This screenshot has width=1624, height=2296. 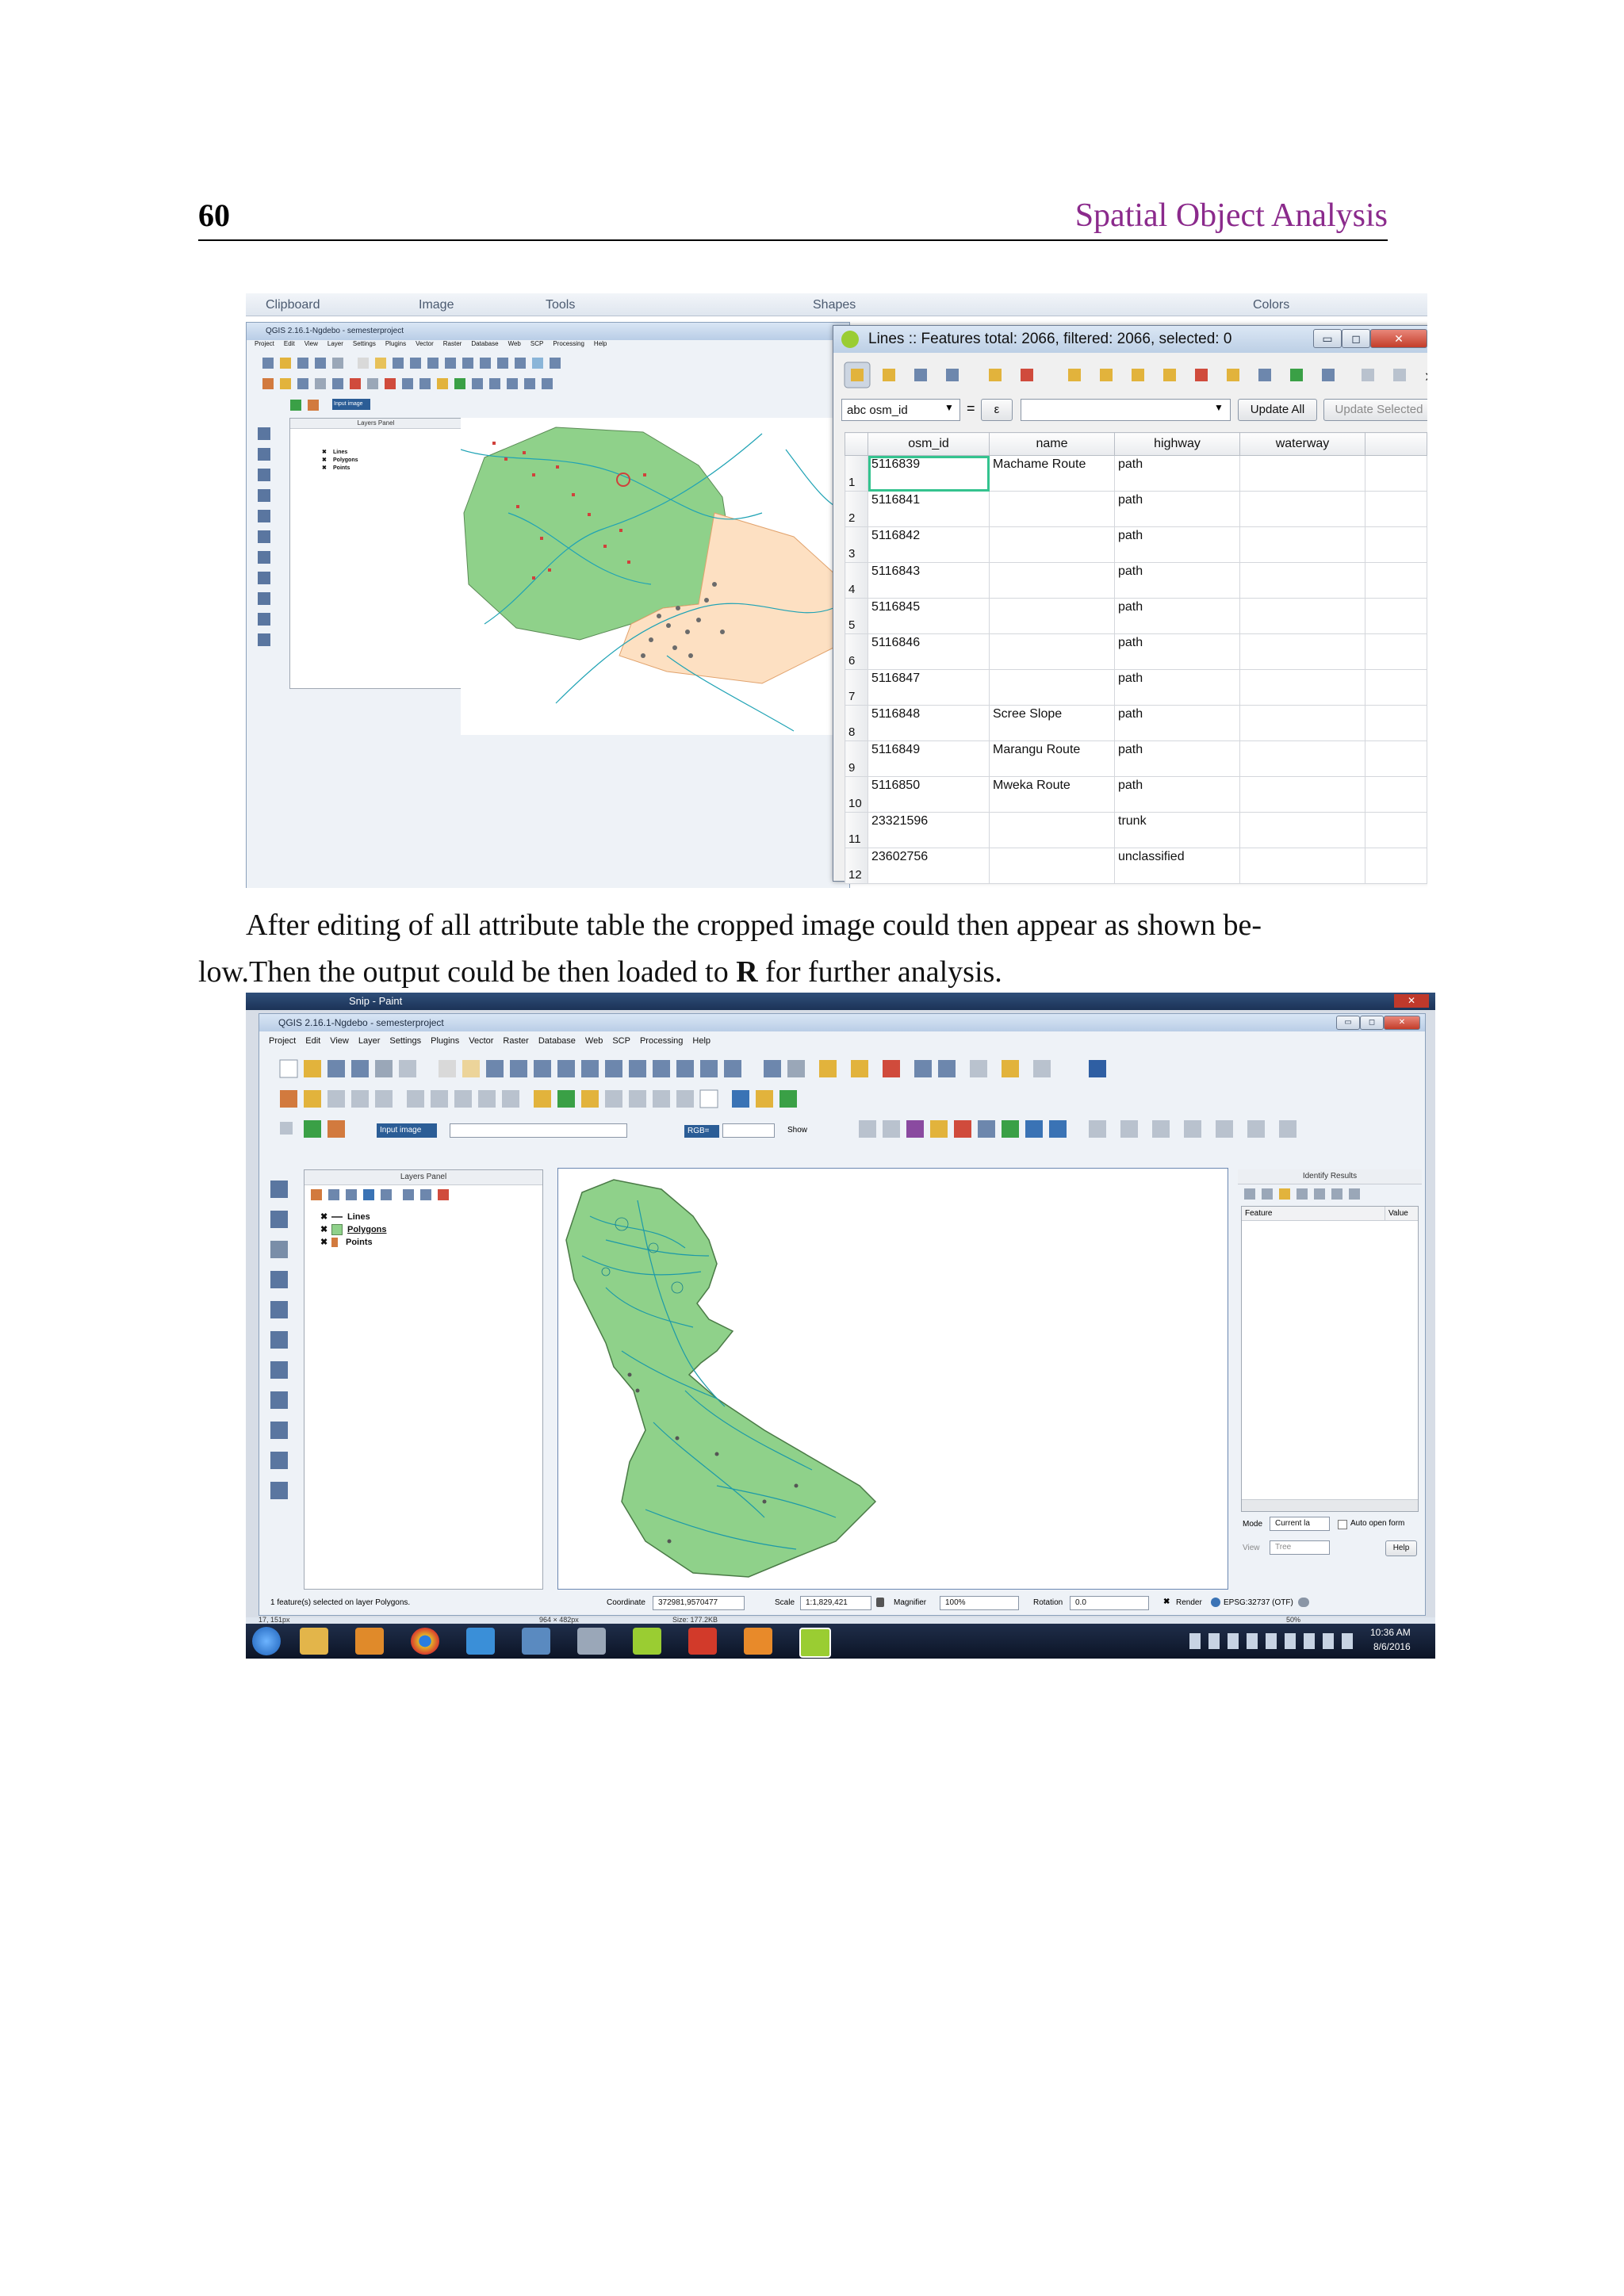 What do you see at coordinates (536, 344) in the screenshot?
I see `menu-scp: SCP` at bounding box center [536, 344].